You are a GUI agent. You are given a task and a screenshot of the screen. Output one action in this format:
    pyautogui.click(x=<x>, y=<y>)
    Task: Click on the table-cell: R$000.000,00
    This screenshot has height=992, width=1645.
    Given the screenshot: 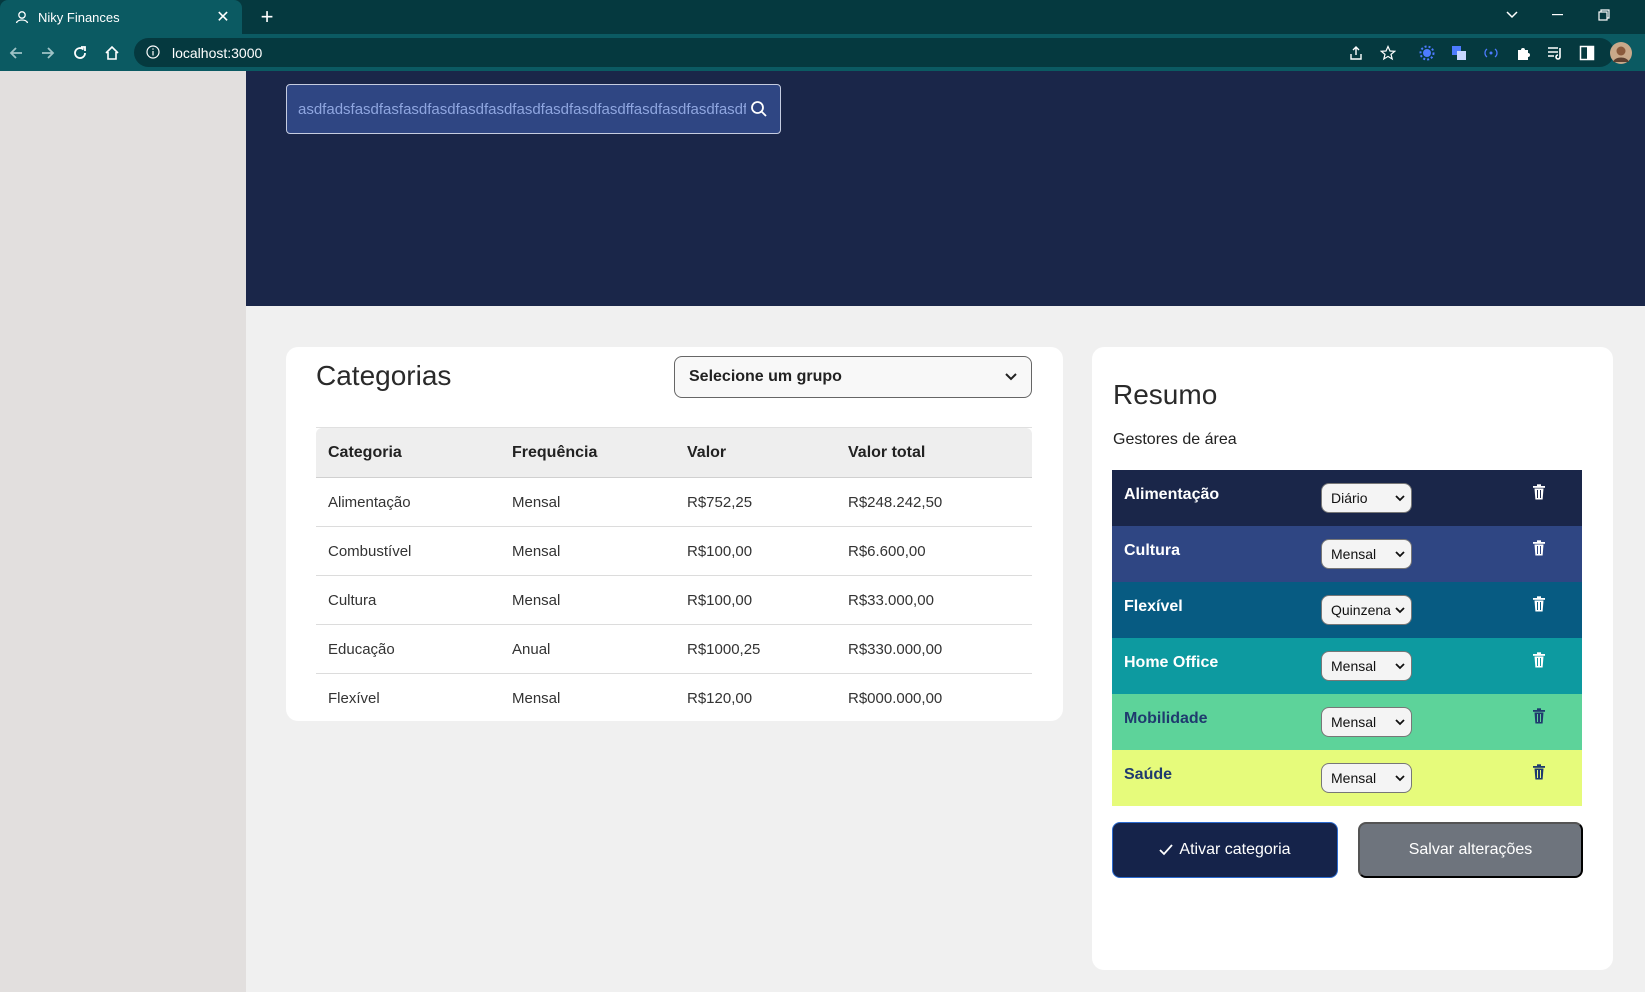 What is the action you would take?
    pyautogui.click(x=895, y=698)
    